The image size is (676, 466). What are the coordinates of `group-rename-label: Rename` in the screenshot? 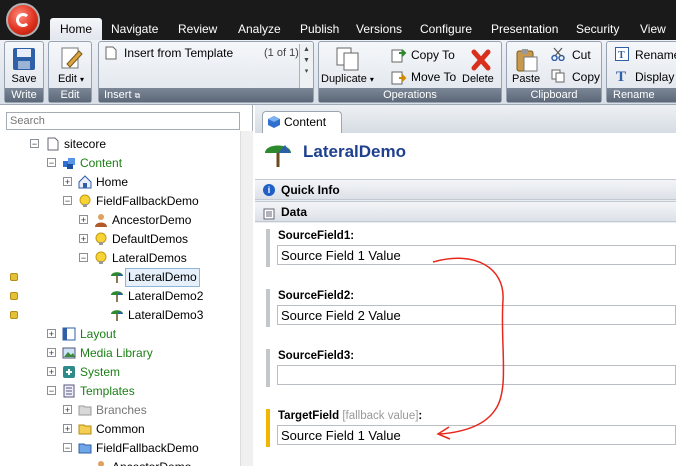 It's located at (641, 95).